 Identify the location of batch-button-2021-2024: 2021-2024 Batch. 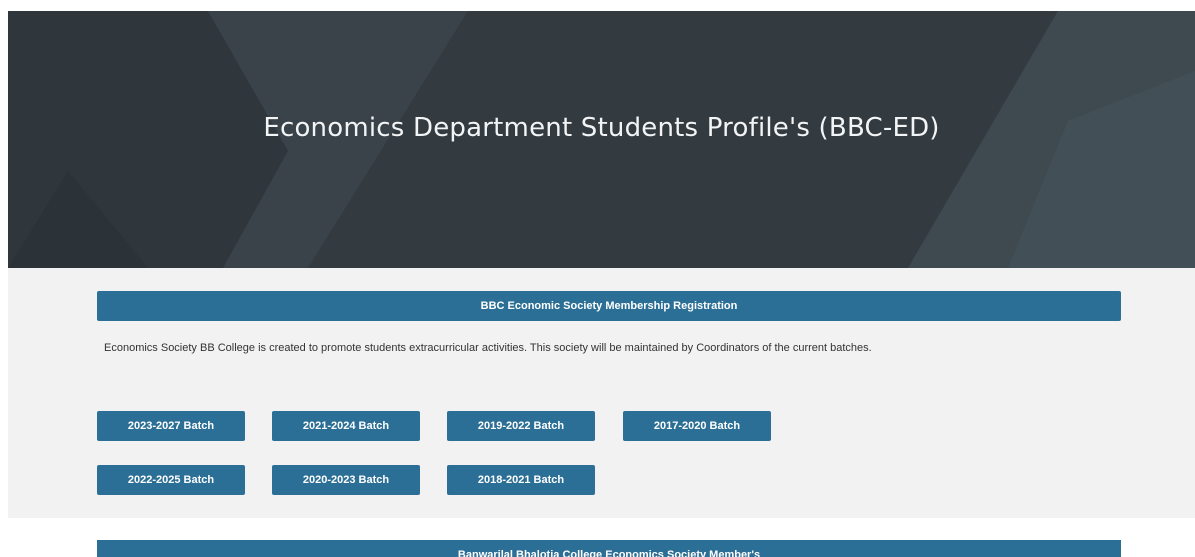
(346, 426).